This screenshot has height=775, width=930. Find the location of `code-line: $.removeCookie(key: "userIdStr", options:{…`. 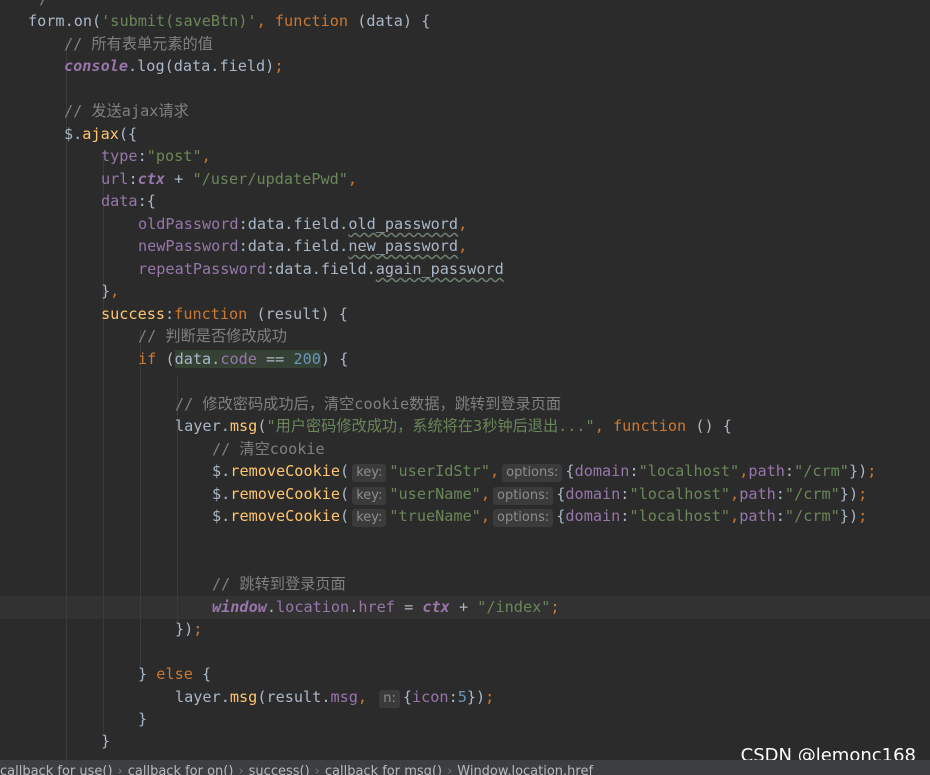

code-line: $.removeCookie(key: "userIdStr", options:{… is located at coordinates (544, 472).